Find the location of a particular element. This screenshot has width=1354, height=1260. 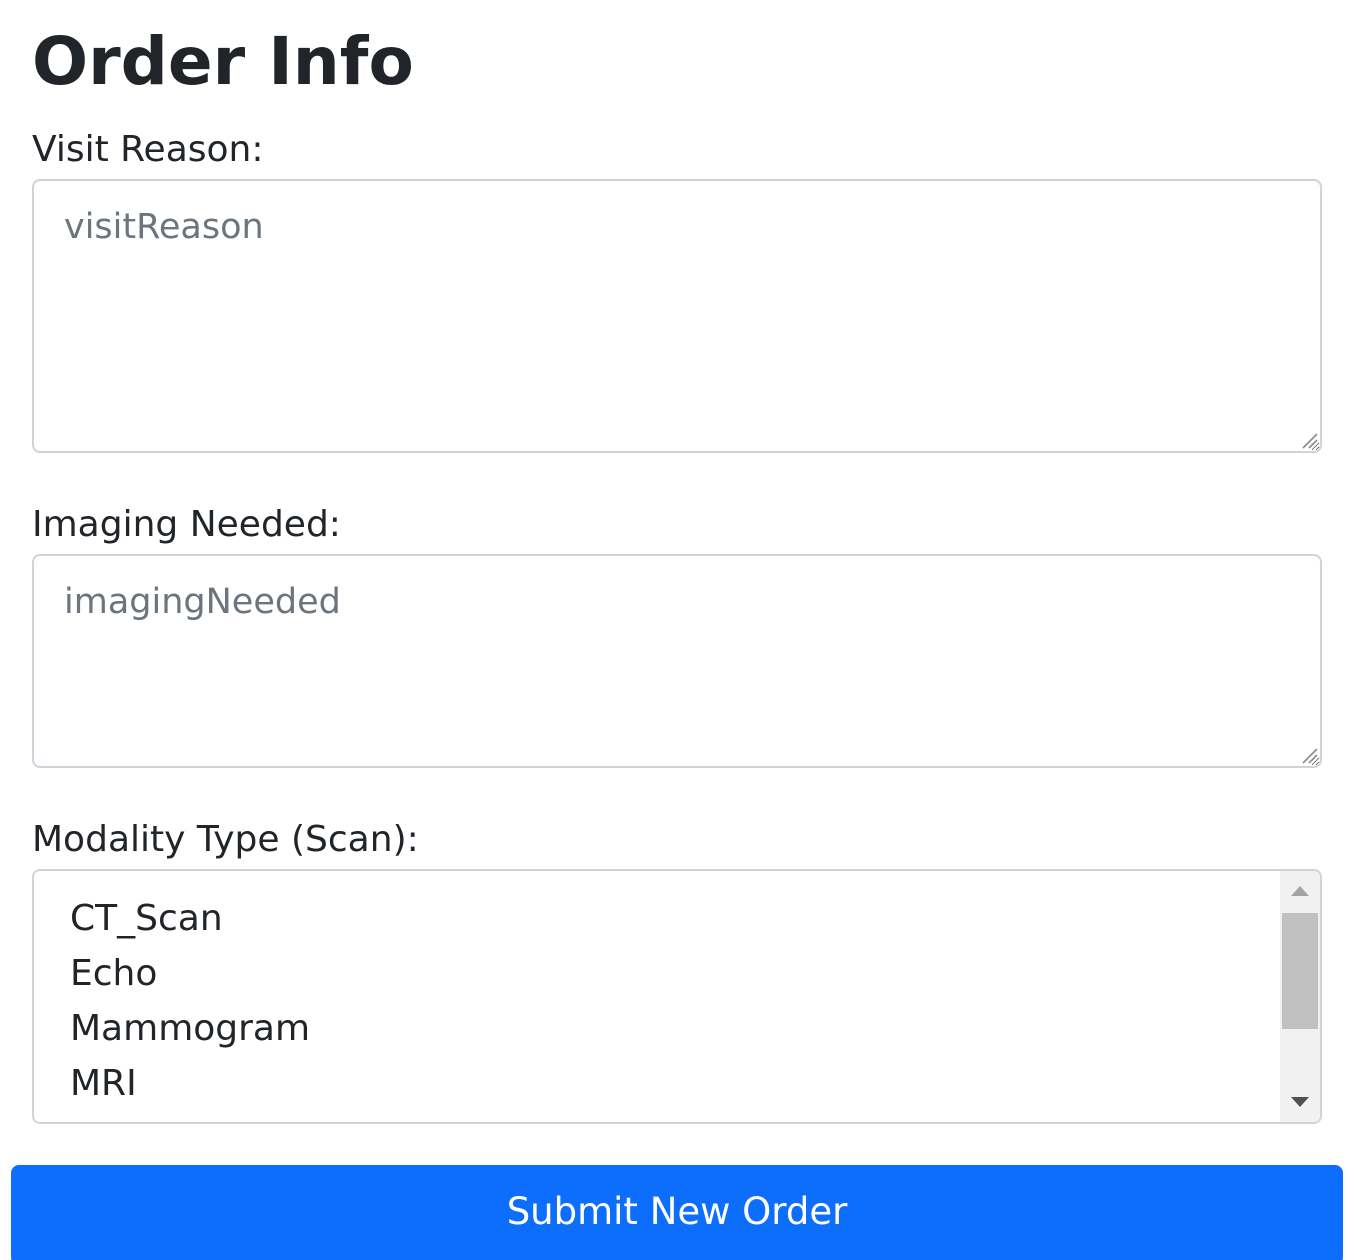

modality-type-label: Modality Type (Scan): is located at coordinates (225, 839).